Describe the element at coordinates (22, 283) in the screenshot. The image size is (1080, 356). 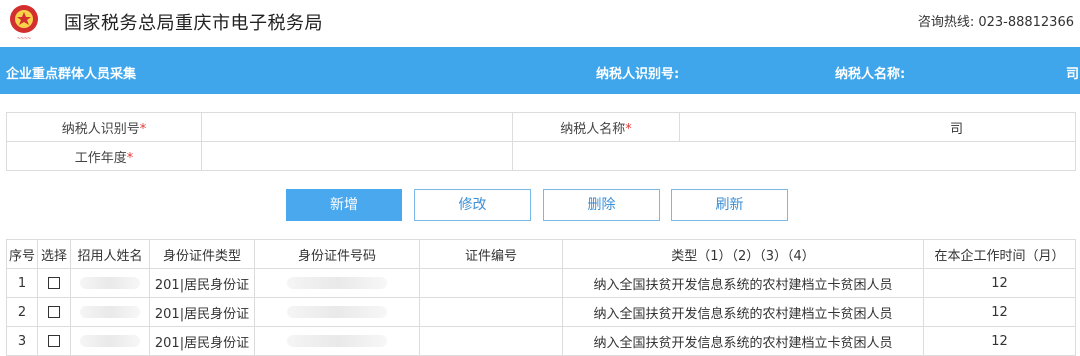
I see `row-no: 1` at that location.